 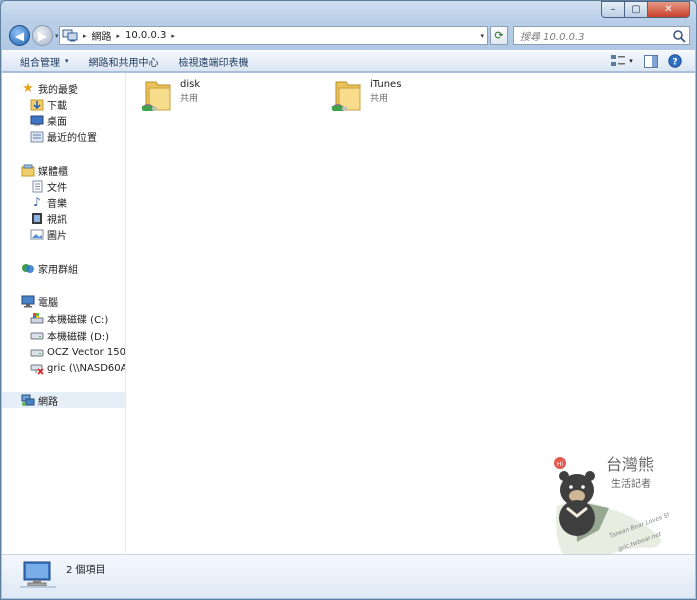 I want to click on tree-pictures: 圖片, so click(x=48, y=234).